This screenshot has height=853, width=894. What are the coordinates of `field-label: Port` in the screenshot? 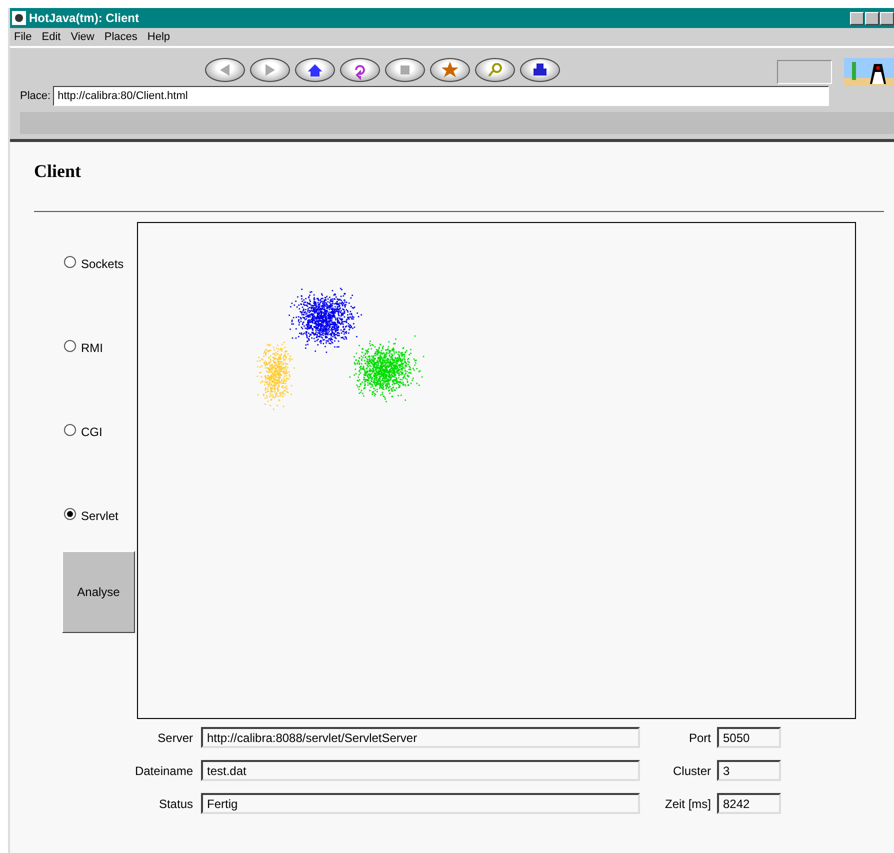 It's located at (700, 738).